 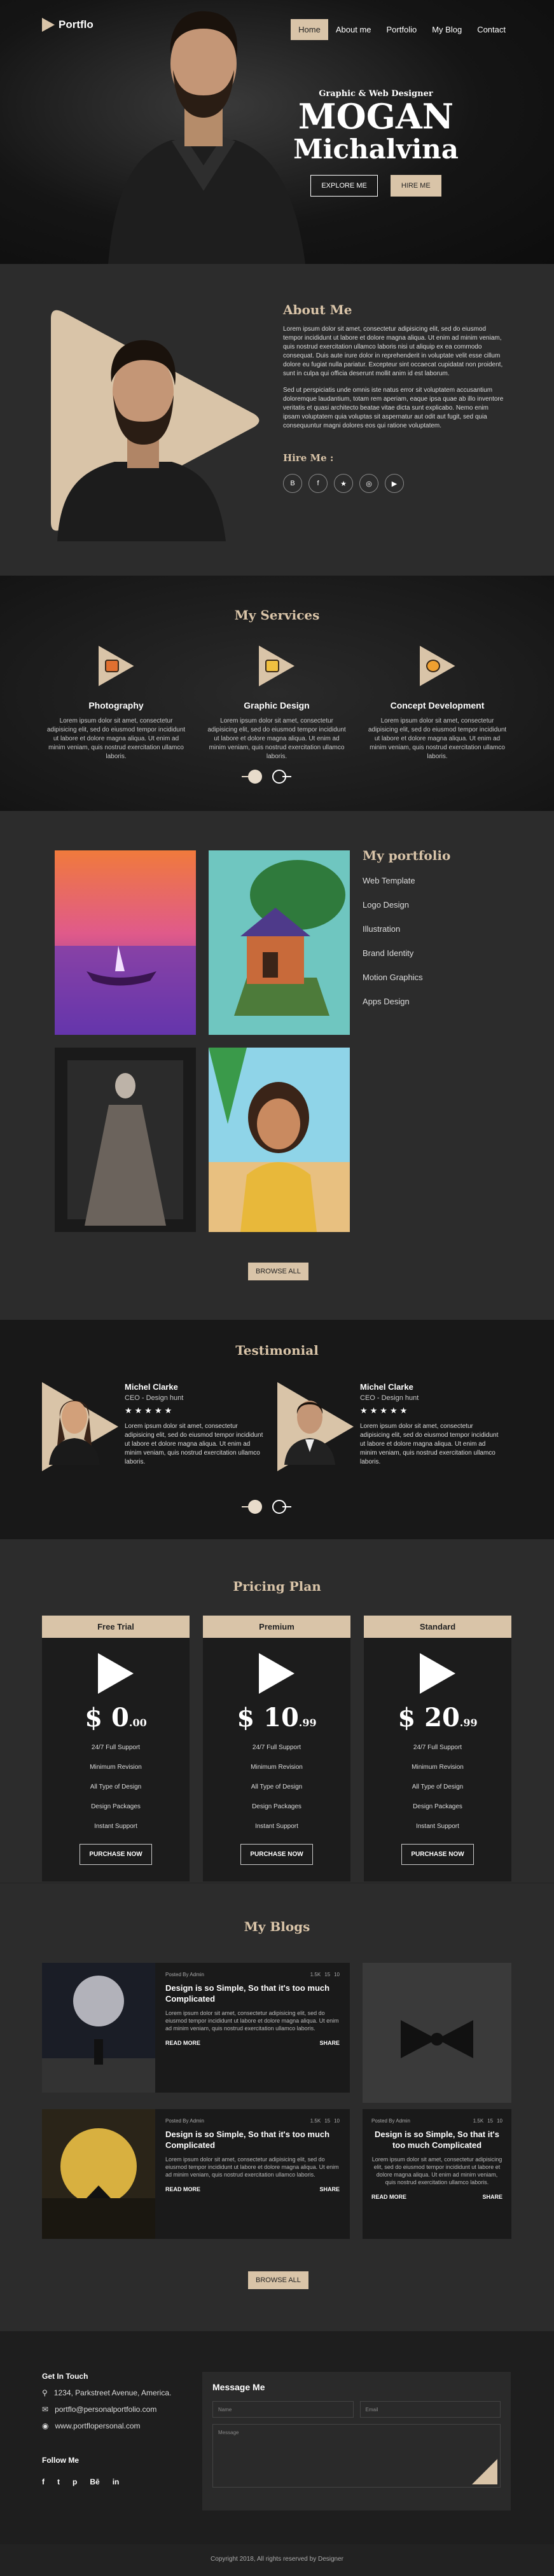 What do you see at coordinates (389, 1398) in the screenshot?
I see `testimonial-role: CEO - Design hunt` at bounding box center [389, 1398].